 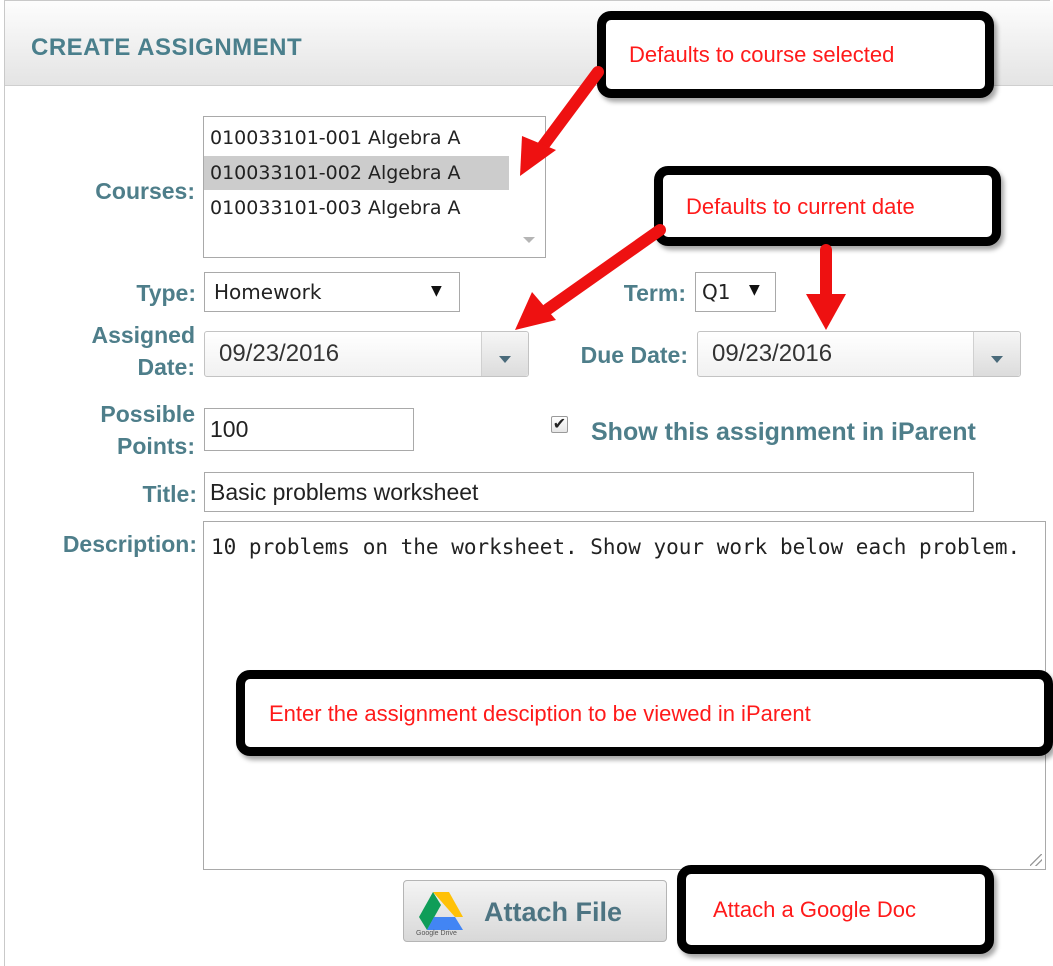 I want to click on assigned-date-label-line1: Assigned, so click(x=143, y=335).